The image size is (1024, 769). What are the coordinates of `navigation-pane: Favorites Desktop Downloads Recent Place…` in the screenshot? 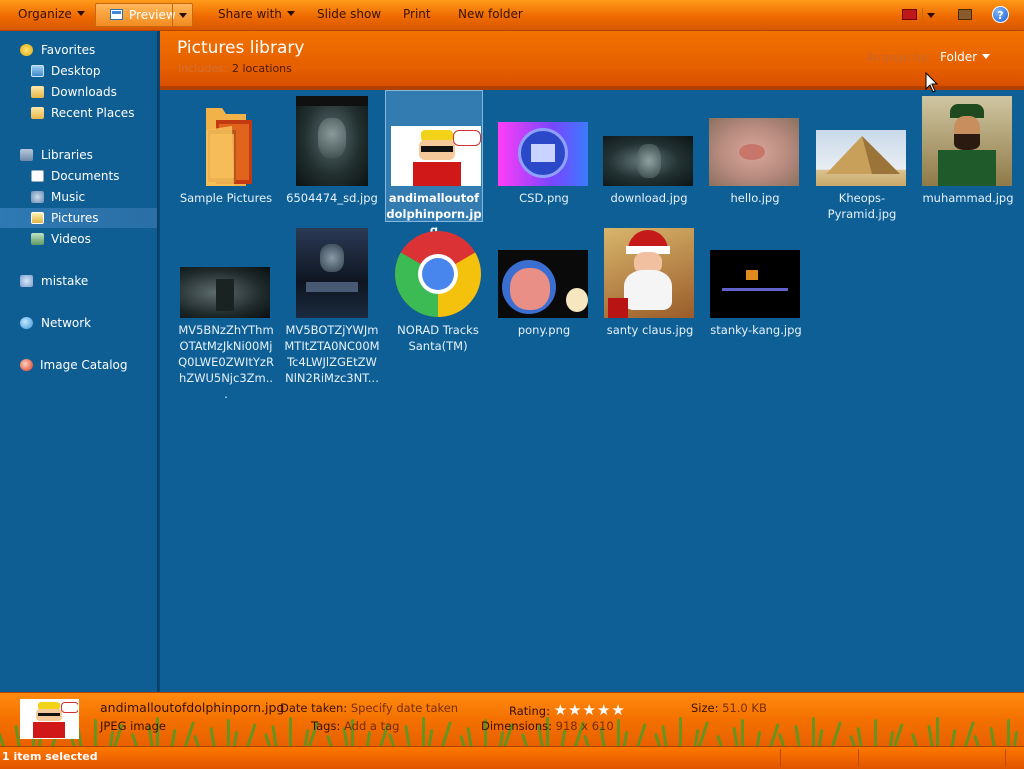 It's located at (78, 361).